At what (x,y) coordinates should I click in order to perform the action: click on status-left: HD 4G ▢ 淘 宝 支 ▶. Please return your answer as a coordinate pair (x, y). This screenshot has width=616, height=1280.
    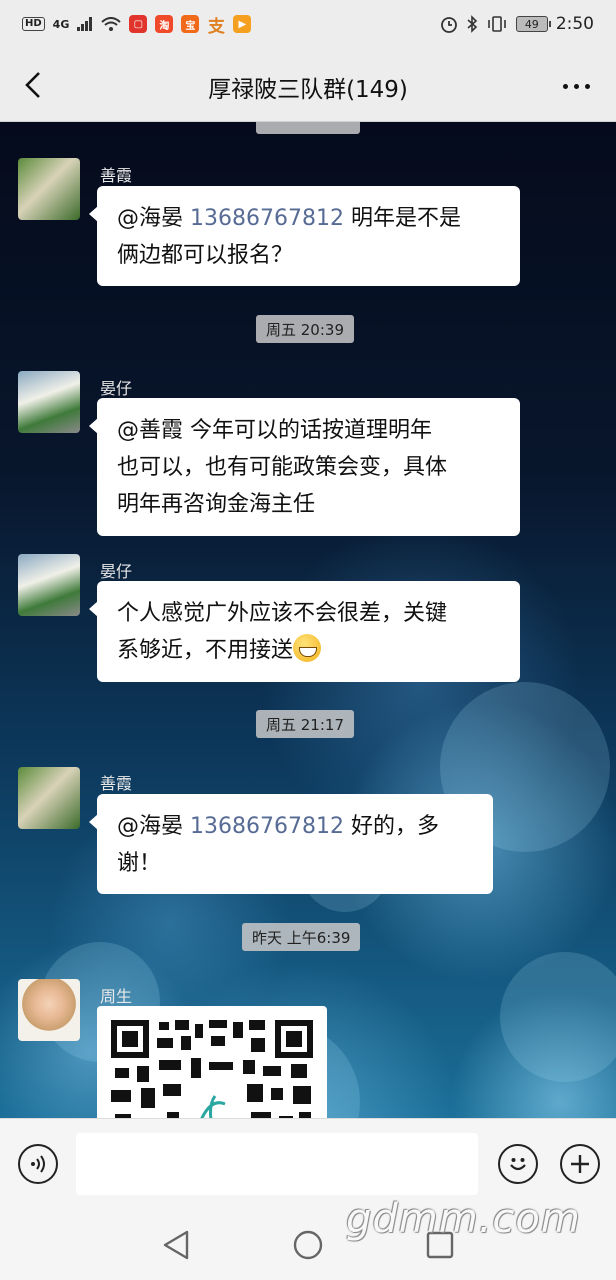
    Looking at the image, I should click on (137, 26).